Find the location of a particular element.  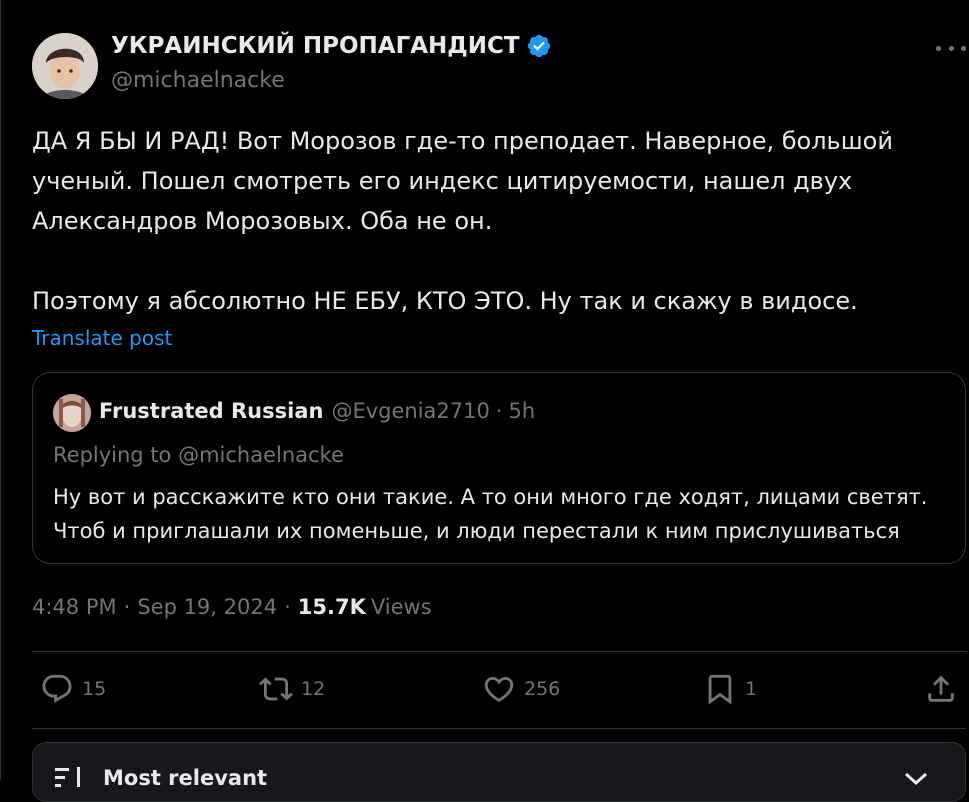

chevron-down-icon is located at coordinates (916, 779).